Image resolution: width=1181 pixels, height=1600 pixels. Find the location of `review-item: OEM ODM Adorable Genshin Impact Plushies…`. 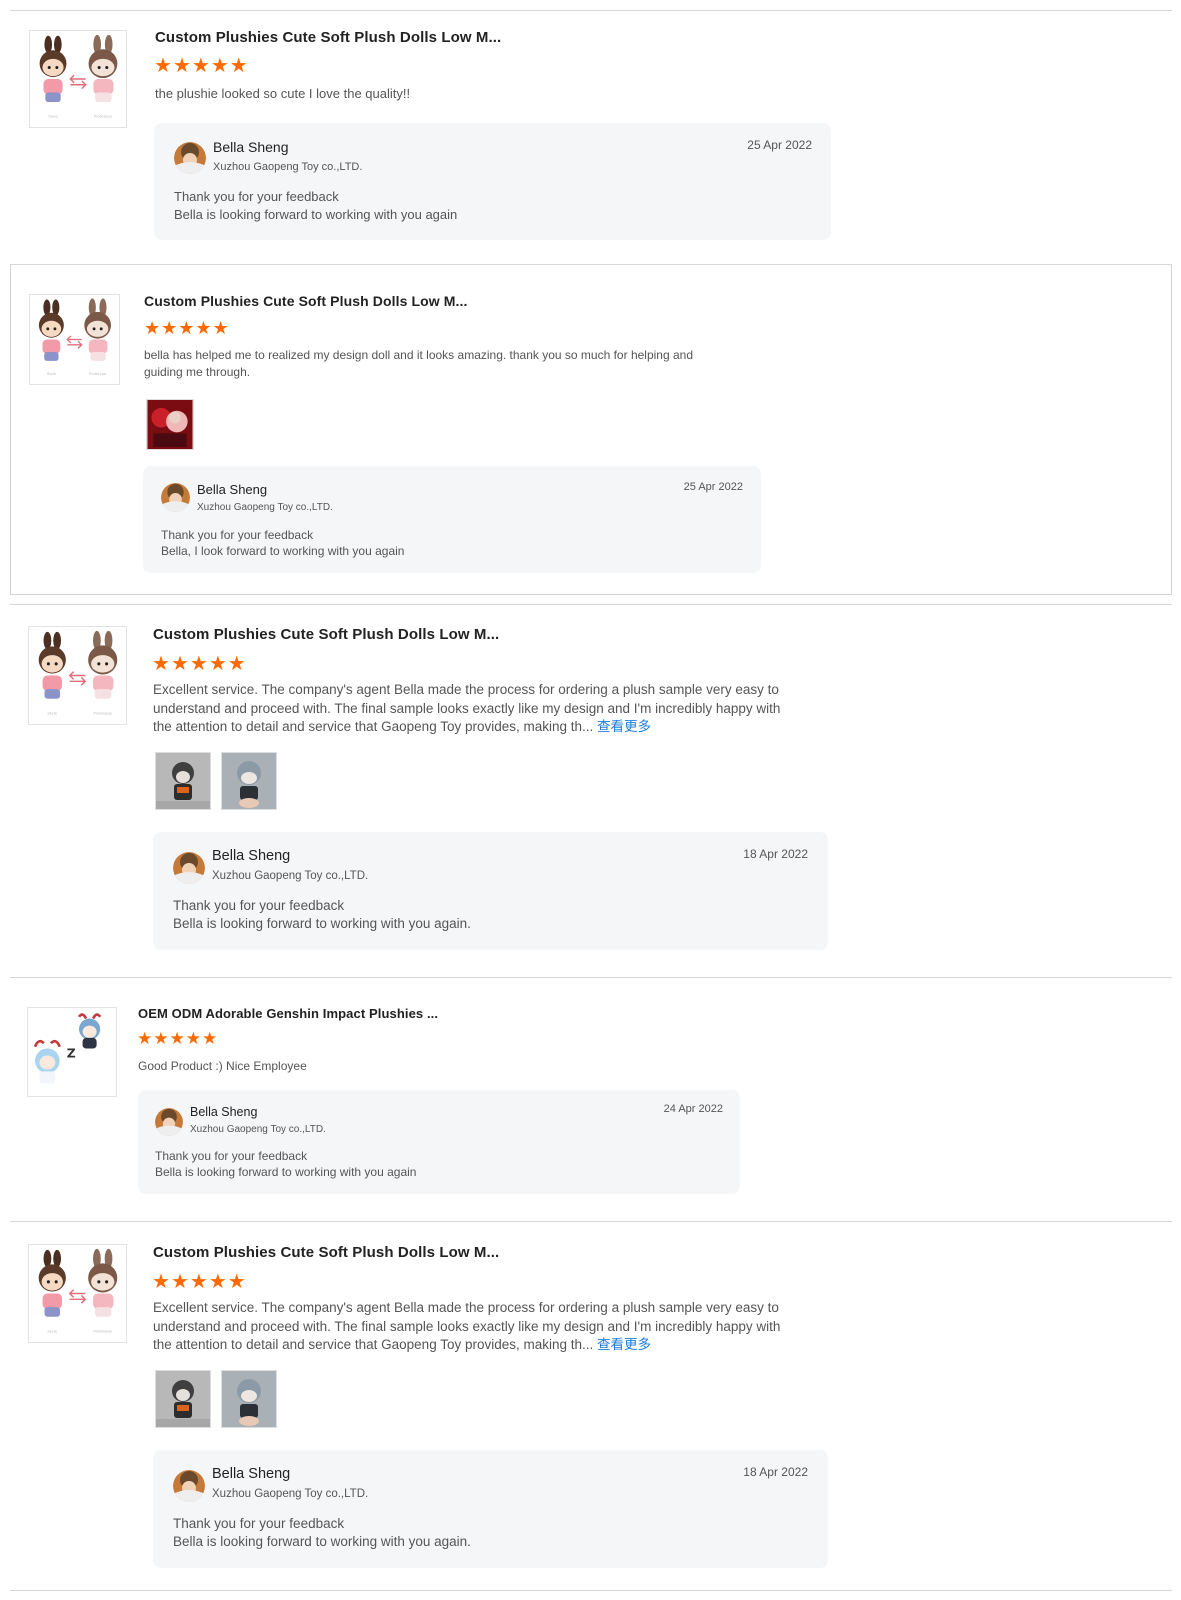

review-item: OEM ODM Adorable Genshin Impact Plushies… is located at coordinates (591, 1099).